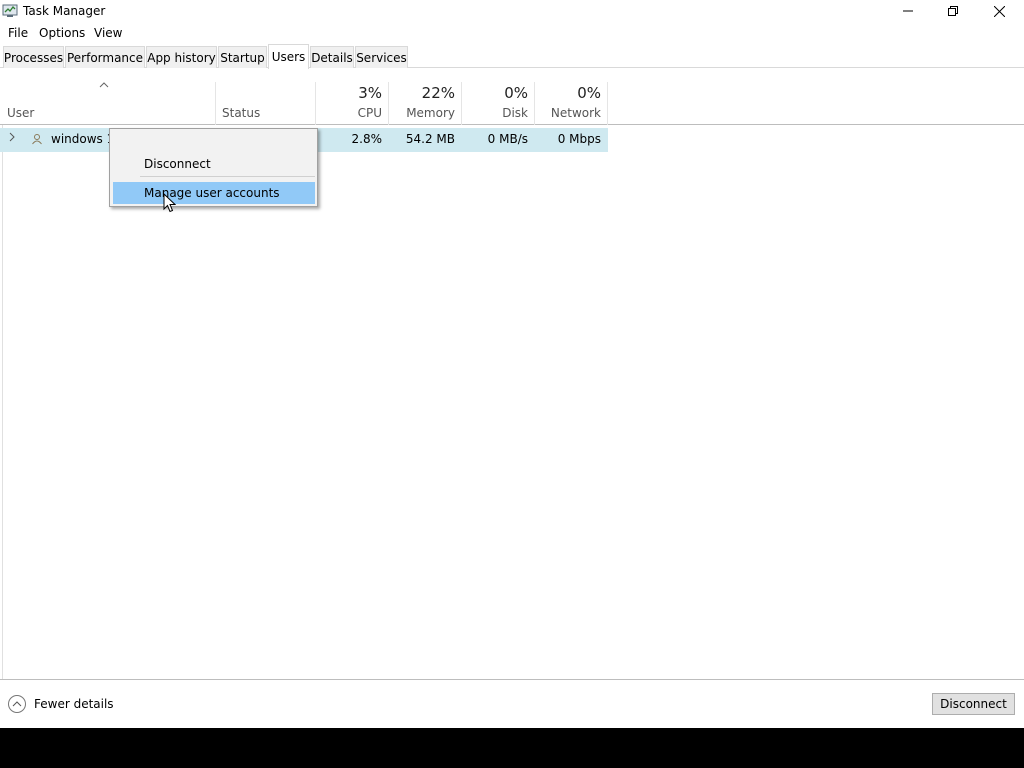 The image size is (1024, 768). Describe the element at coordinates (575, 113) in the screenshot. I see `column-network-label: Network` at that location.